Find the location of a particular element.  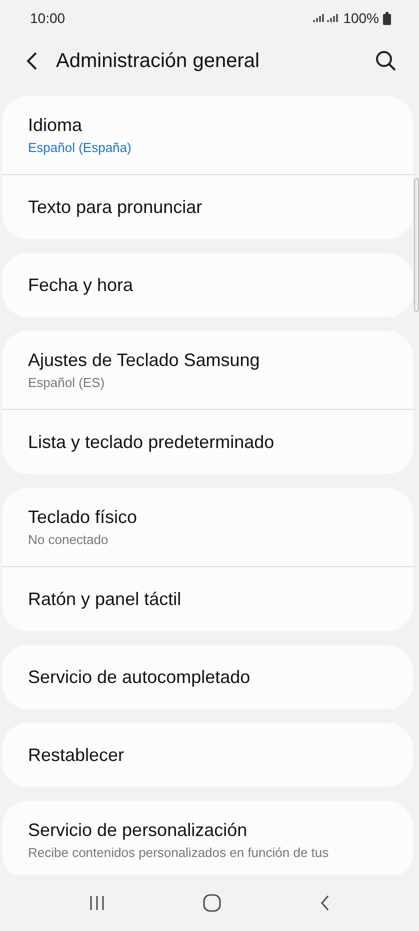

signal-icon is located at coordinates (326, 18).